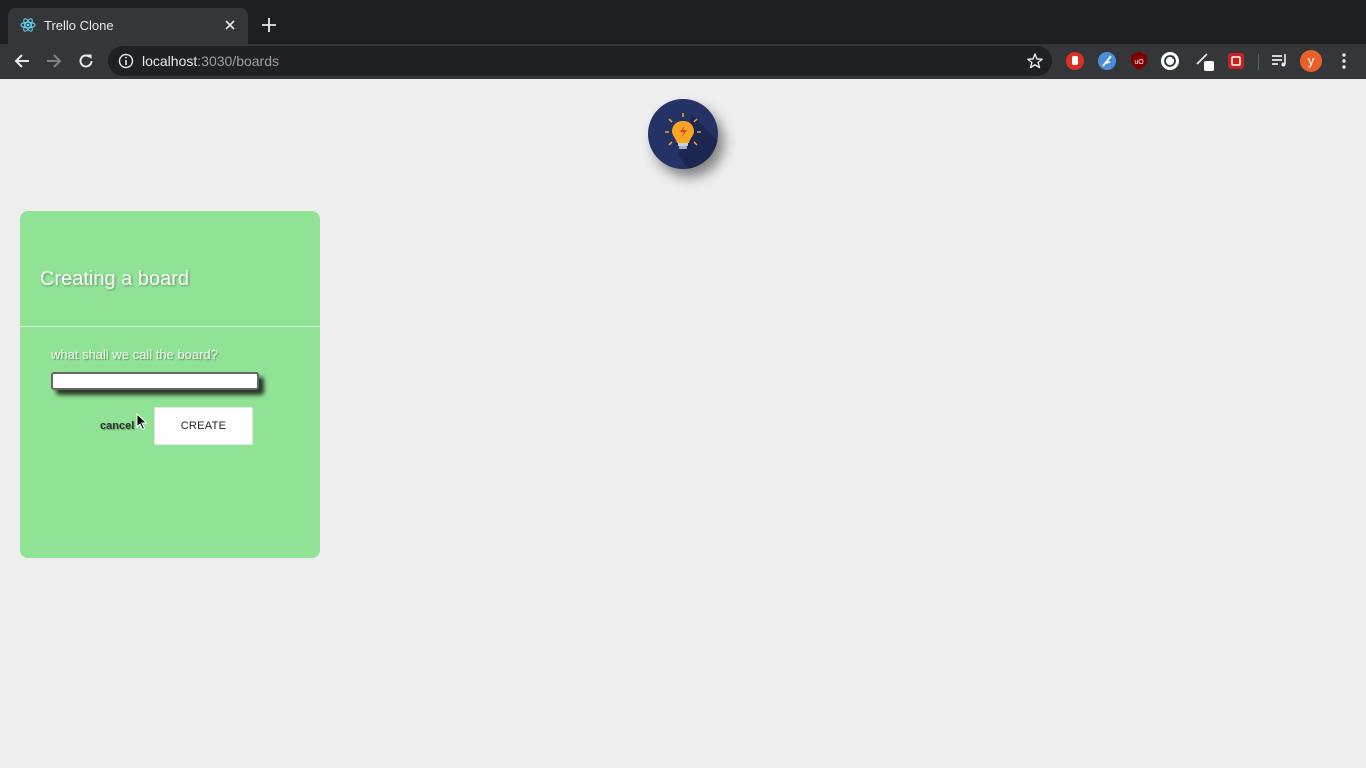 This screenshot has height=768, width=1366. I want to click on pen-extension-icon, so click(1204, 61).